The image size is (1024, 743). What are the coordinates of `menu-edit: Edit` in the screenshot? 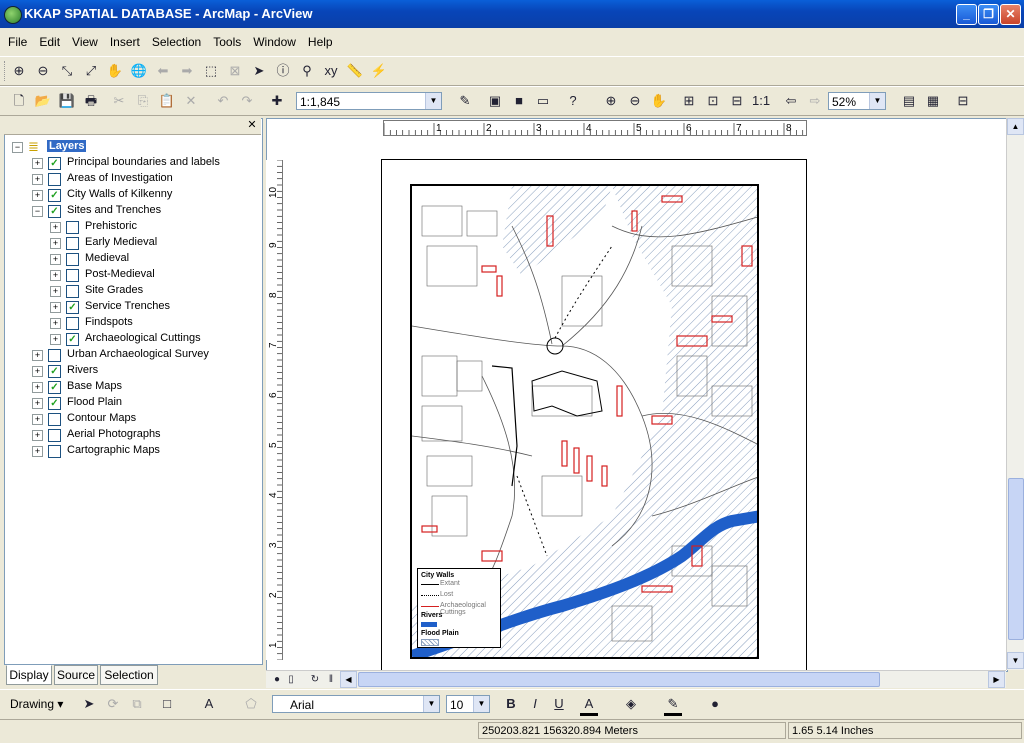 It's located at (47, 39).